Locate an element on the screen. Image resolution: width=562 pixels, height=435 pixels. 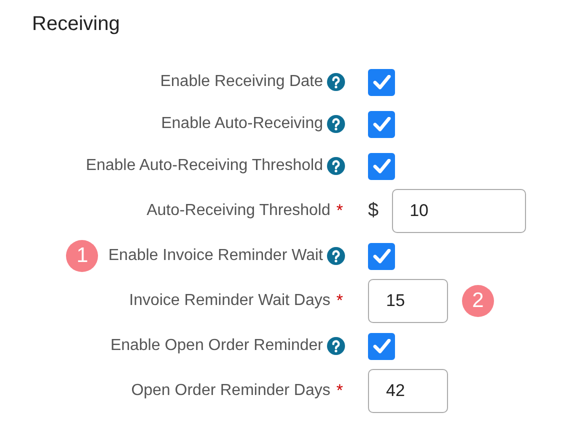
field-label: Enable Auto-Receiving is located at coordinates (242, 124).